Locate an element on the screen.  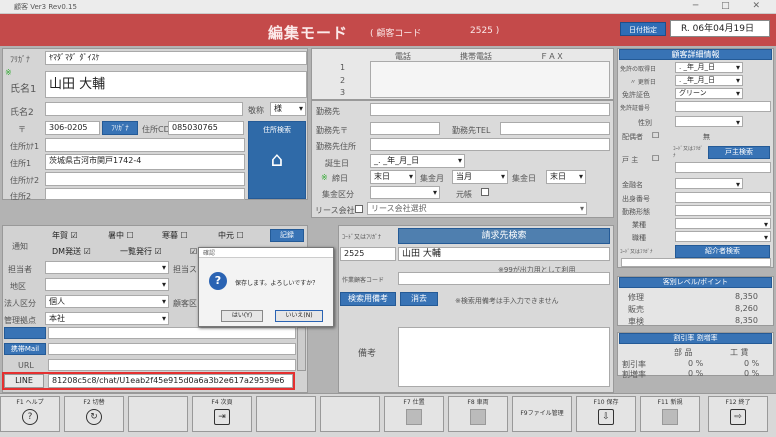
record-button: 記録 is located at coordinates (287, 235).